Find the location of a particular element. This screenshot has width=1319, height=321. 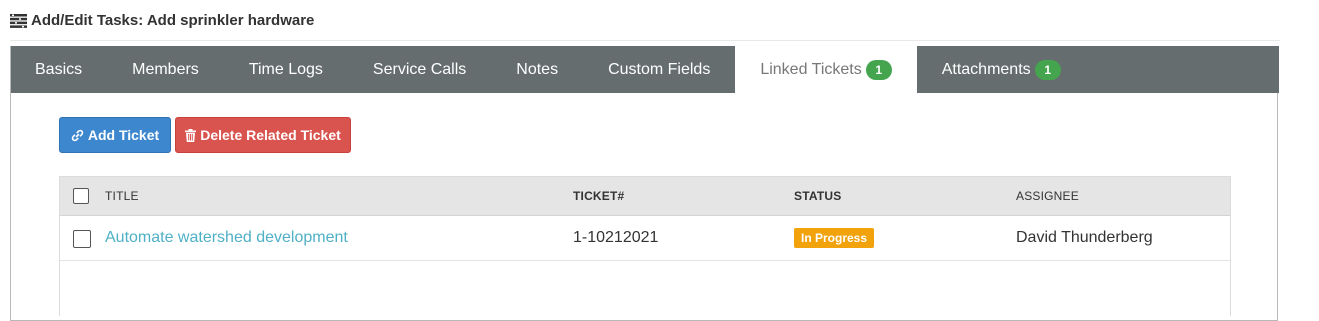

page-header: Add/Edit Tasks: Add sprinkler hardware is located at coordinates (645, 20).